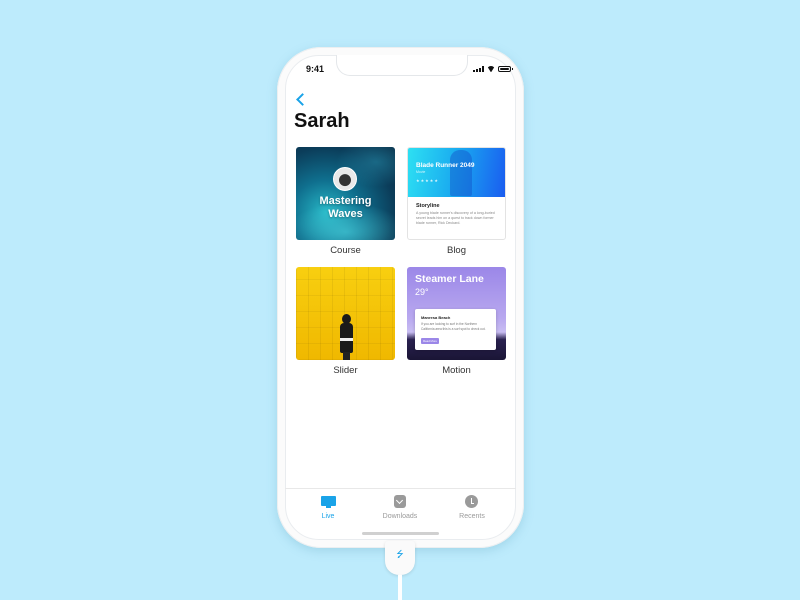 The width and height of the screenshot is (800, 600). Describe the element at coordinates (345, 179) in the screenshot. I see `avatar` at that location.